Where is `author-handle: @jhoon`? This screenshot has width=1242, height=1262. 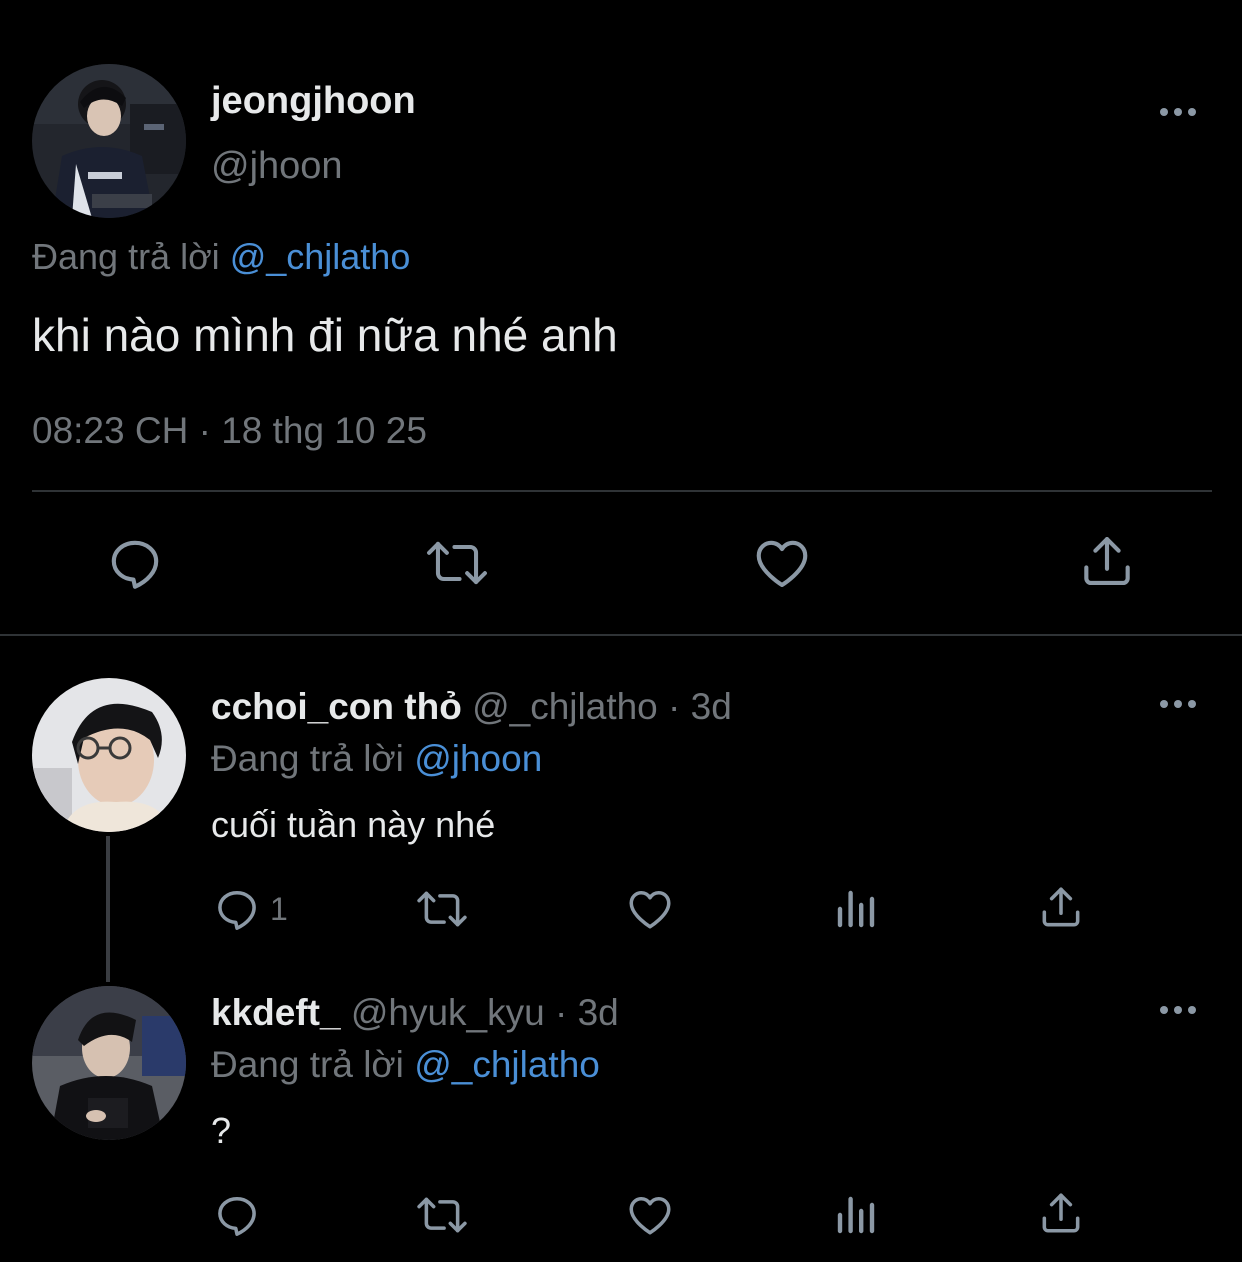
author-handle: @jhoon is located at coordinates (277, 166).